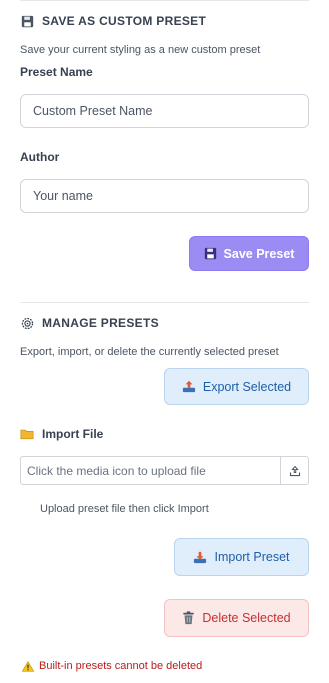 Image resolution: width=329 pixels, height=683 pixels. What do you see at coordinates (124, 21) in the screenshot?
I see `save-section-title-text: SAVE AS CUSTOM PRESET` at bounding box center [124, 21].